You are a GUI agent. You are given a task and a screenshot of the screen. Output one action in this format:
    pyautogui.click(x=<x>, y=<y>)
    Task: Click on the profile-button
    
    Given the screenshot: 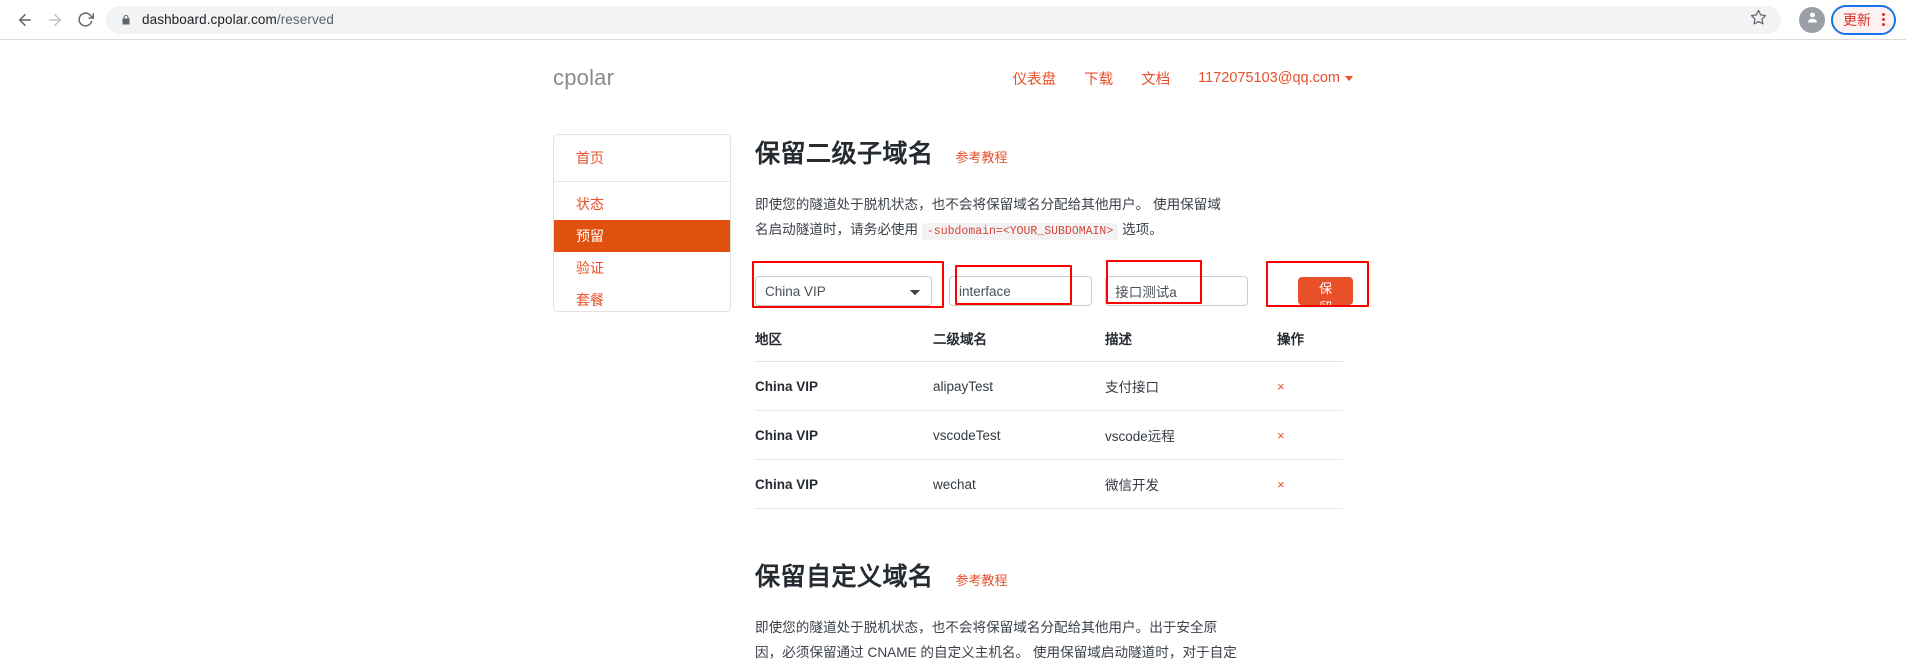 What is the action you would take?
    pyautogui.click(x=1812, y=19)
    